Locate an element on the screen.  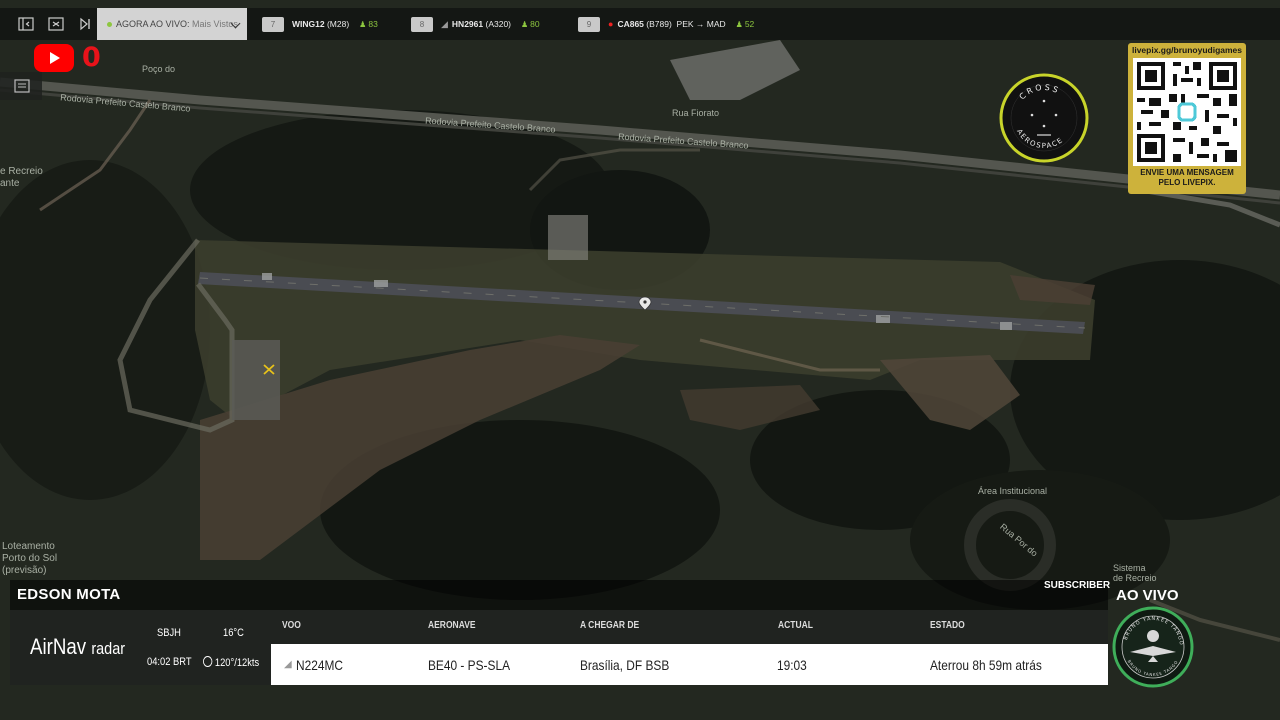
flight-code: HN2961 is located at coordinates (467, 24).